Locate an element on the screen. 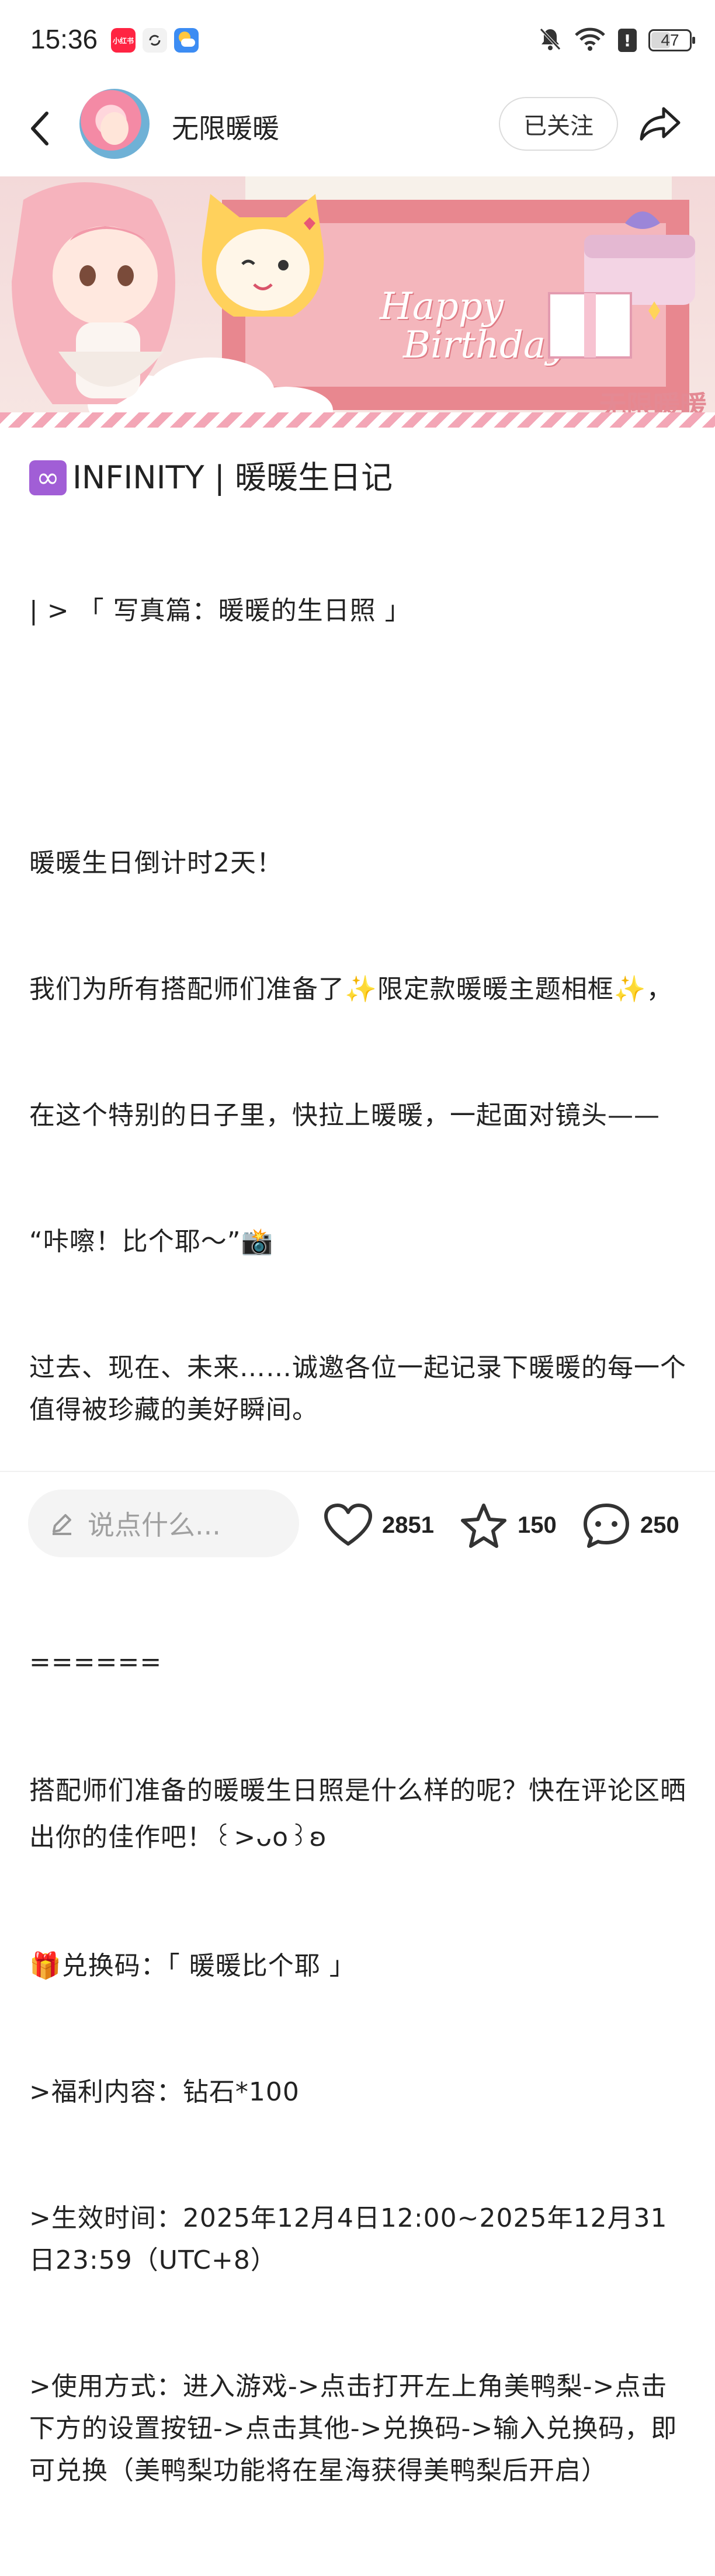  status-bar: 15:36 小红书 ! 47 is located at coordinates (357, 41).